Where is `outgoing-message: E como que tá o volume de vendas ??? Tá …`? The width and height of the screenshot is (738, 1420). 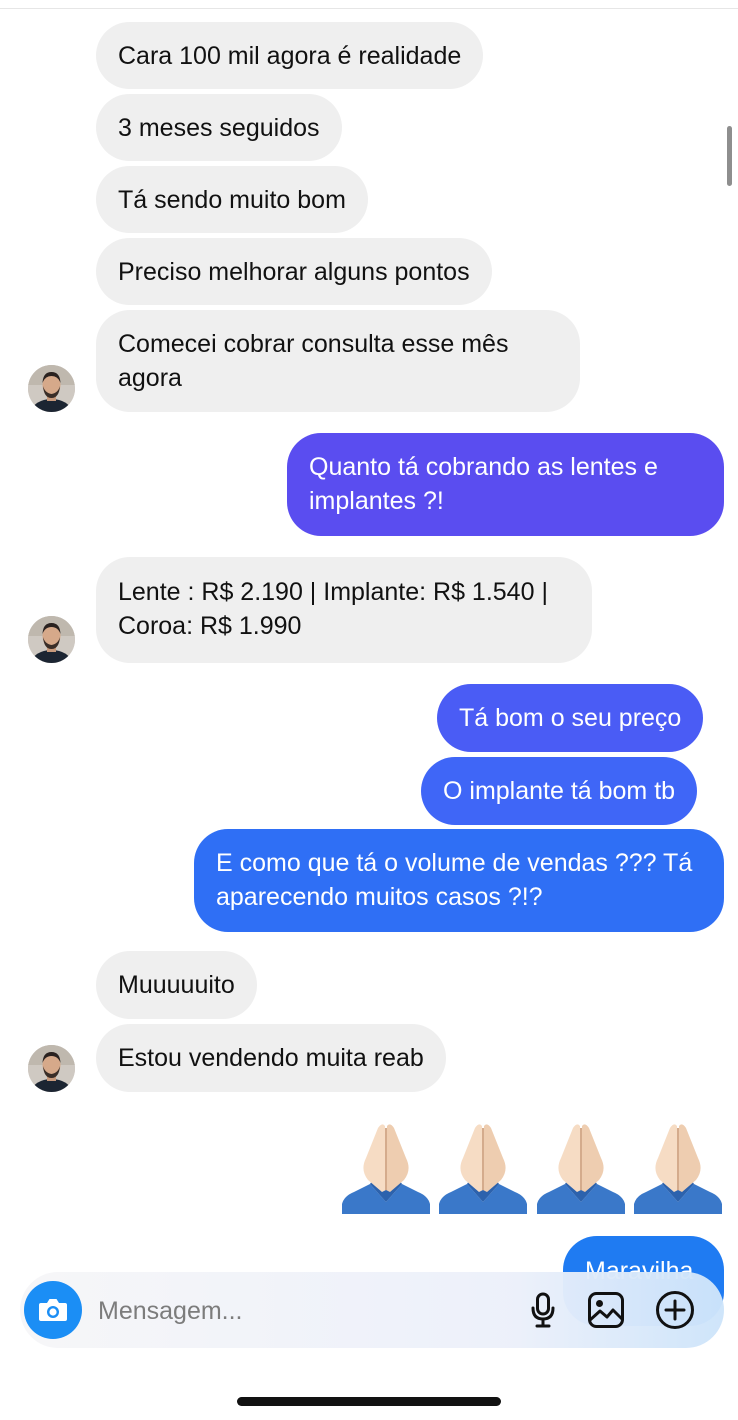 outgoing-message: E como que tá o volume de vendas ??? Tá … is located at coordinates (459, 880).